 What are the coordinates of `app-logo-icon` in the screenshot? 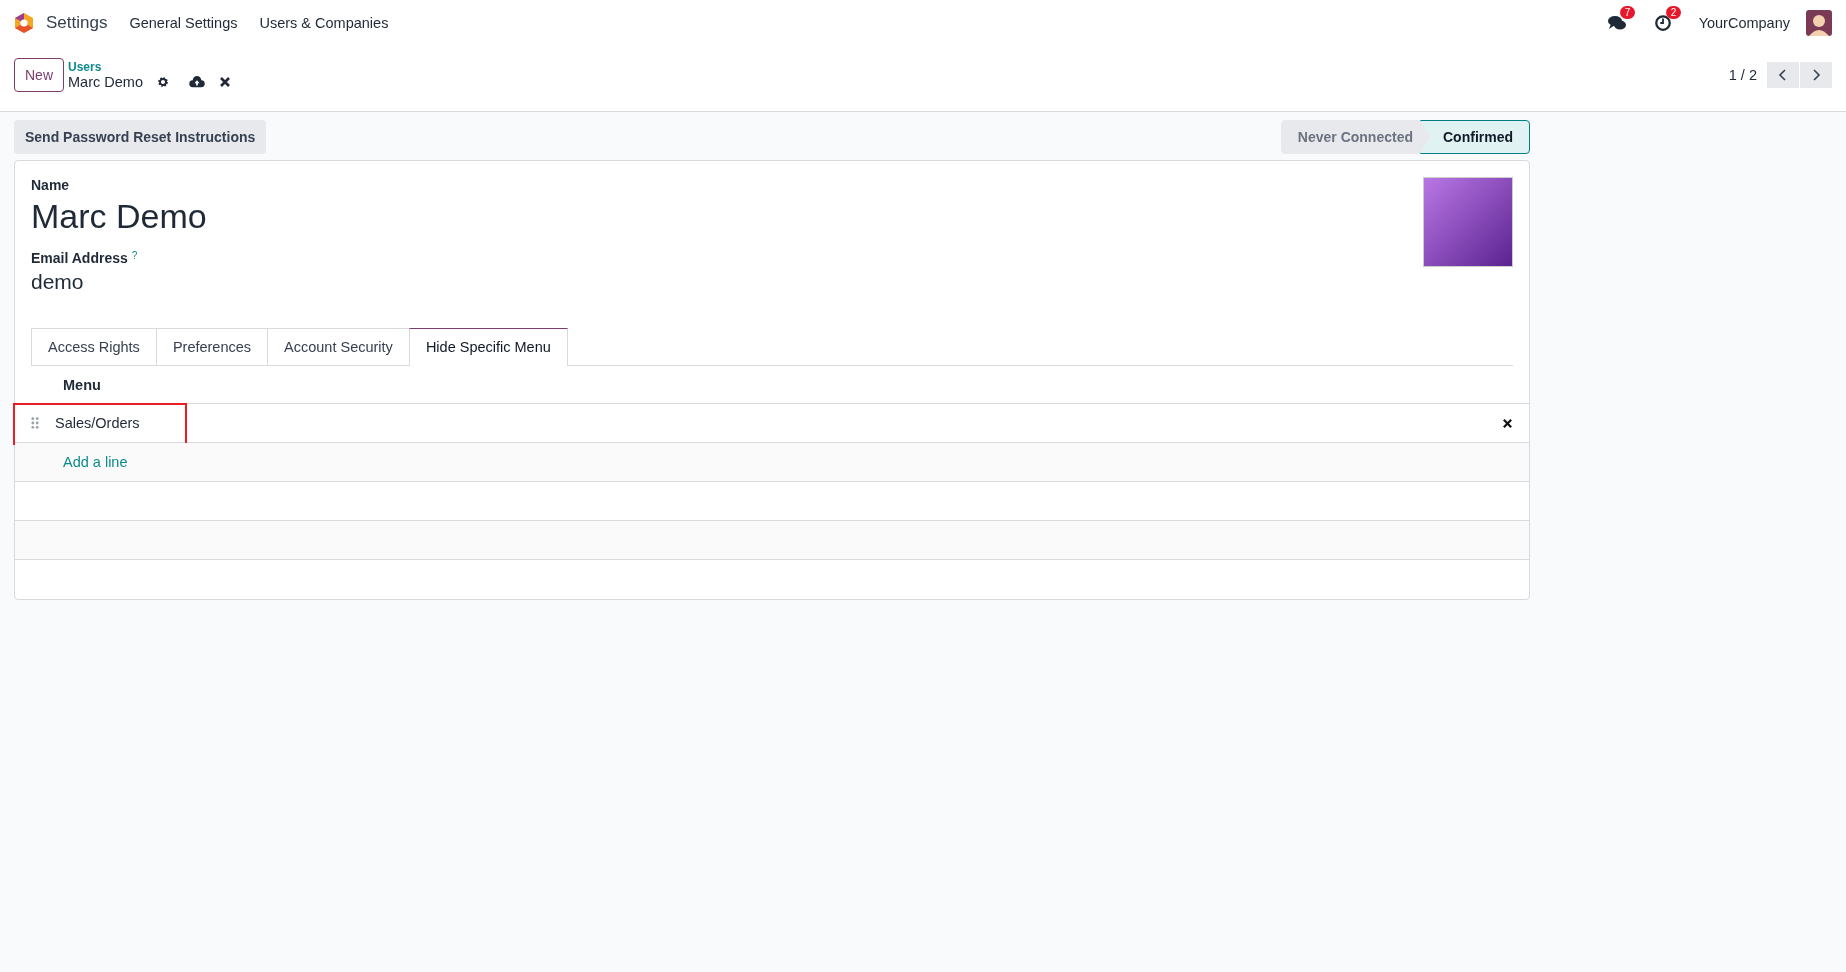 It's located at (24, 23).